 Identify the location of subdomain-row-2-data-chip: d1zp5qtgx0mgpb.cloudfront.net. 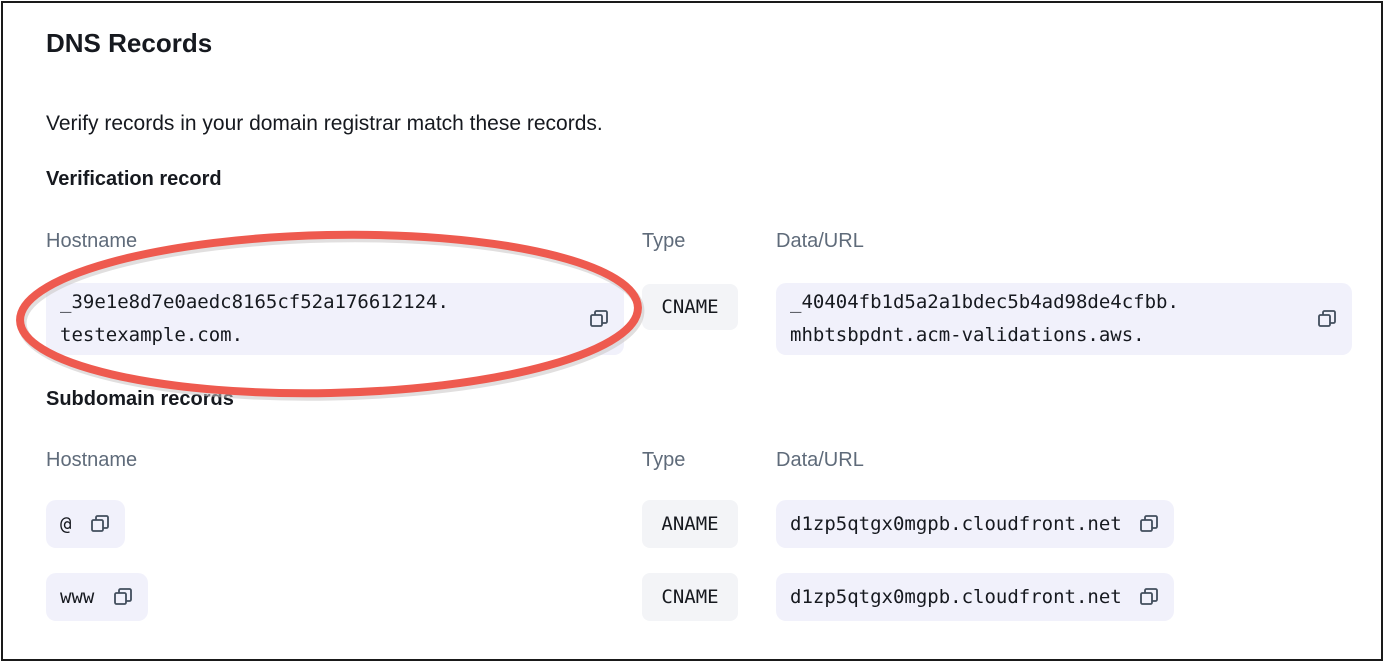
(975, 597).